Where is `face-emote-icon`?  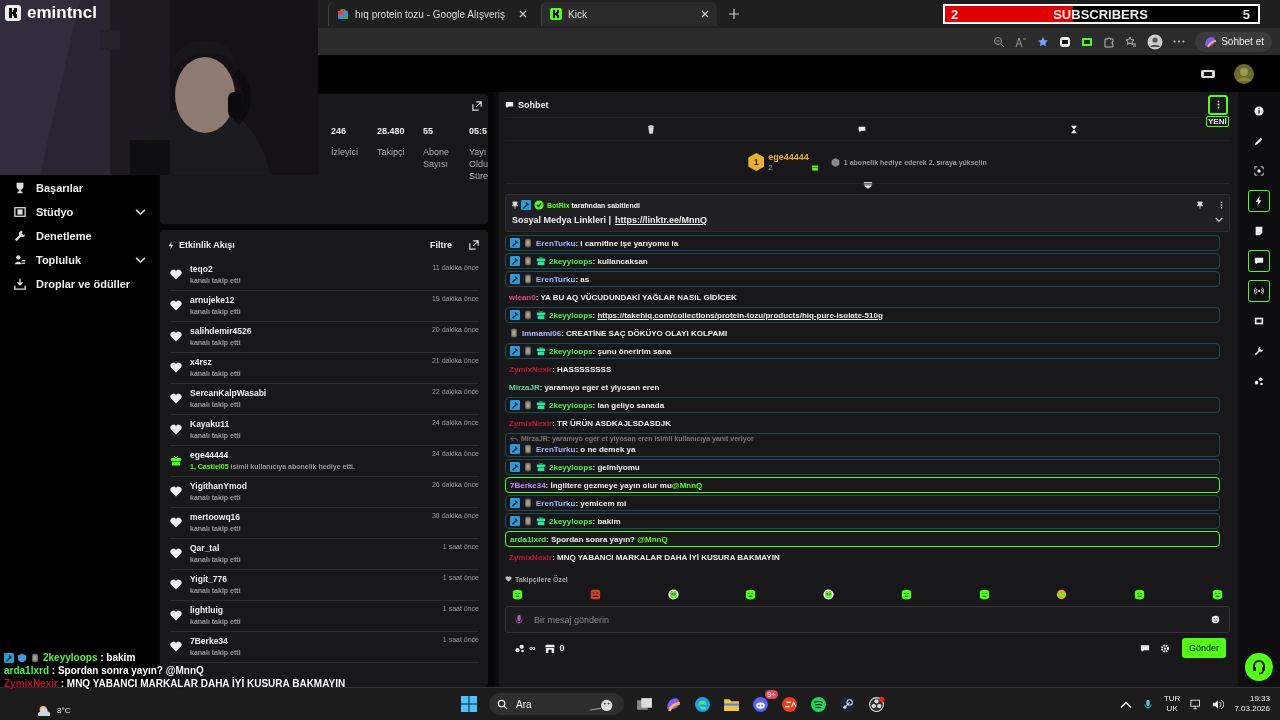 face-emote-icon is located at coordinates (1062, 594).